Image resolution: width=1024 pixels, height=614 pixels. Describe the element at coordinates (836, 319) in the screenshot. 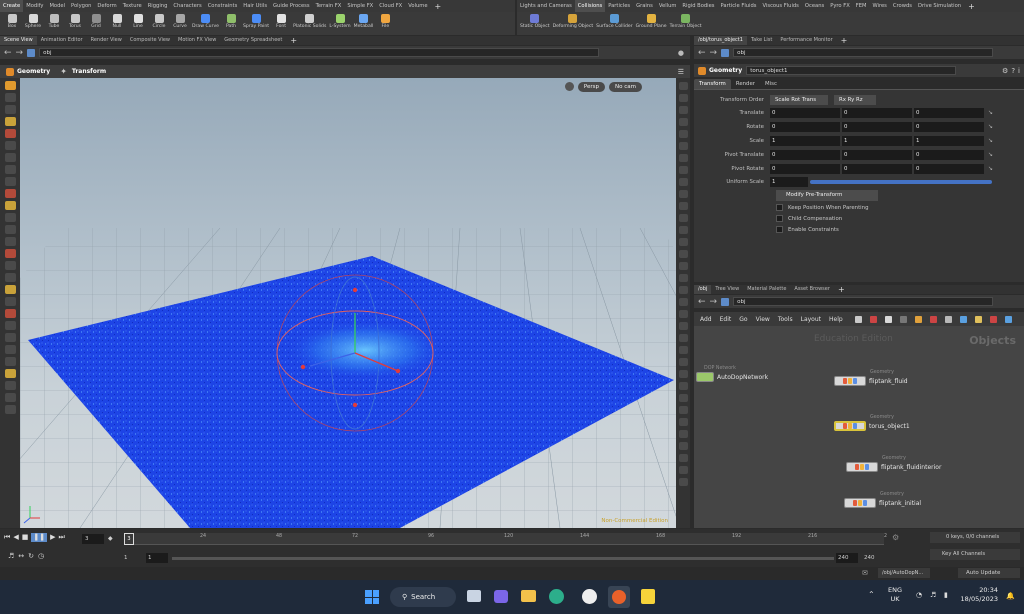

I see `network-menu-help: Help` at that location.